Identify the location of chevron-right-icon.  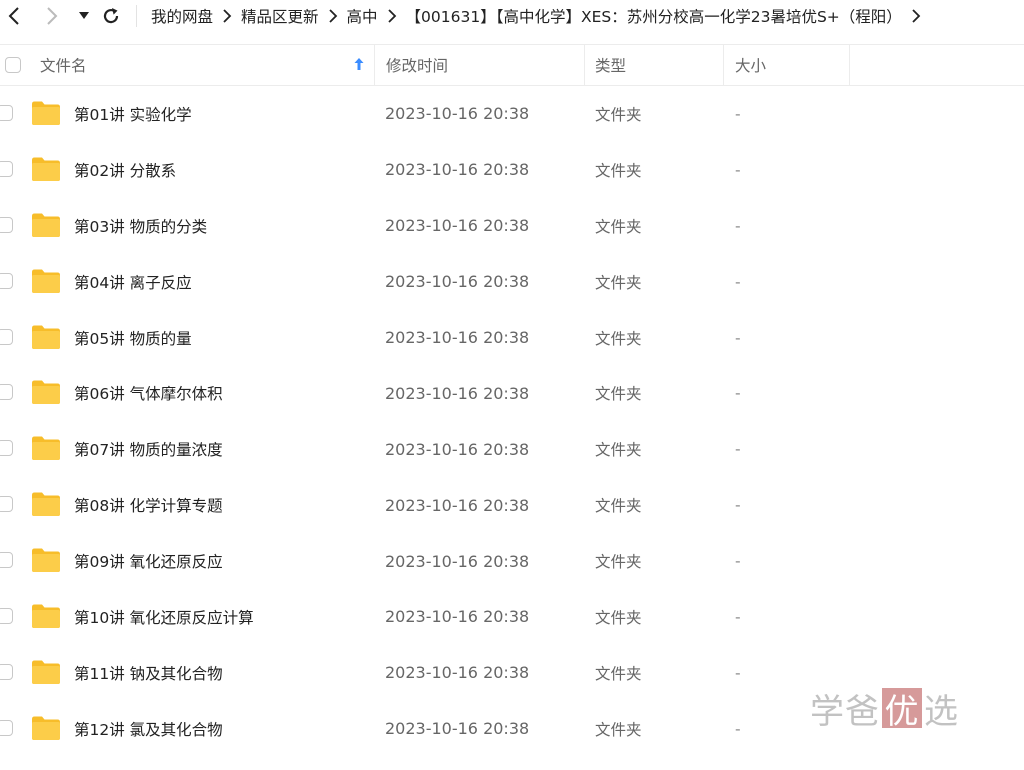
(52, 16).